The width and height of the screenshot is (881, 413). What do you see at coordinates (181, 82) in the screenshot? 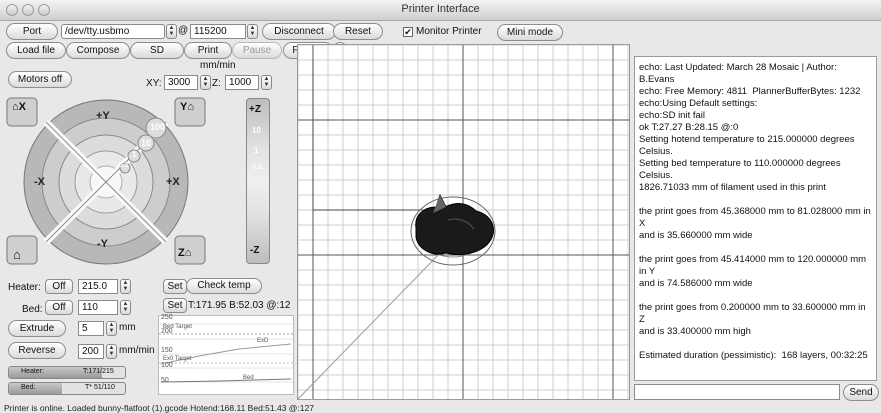
I see `xy-feedrate-input: 3000` at bounding box center [181, 82].